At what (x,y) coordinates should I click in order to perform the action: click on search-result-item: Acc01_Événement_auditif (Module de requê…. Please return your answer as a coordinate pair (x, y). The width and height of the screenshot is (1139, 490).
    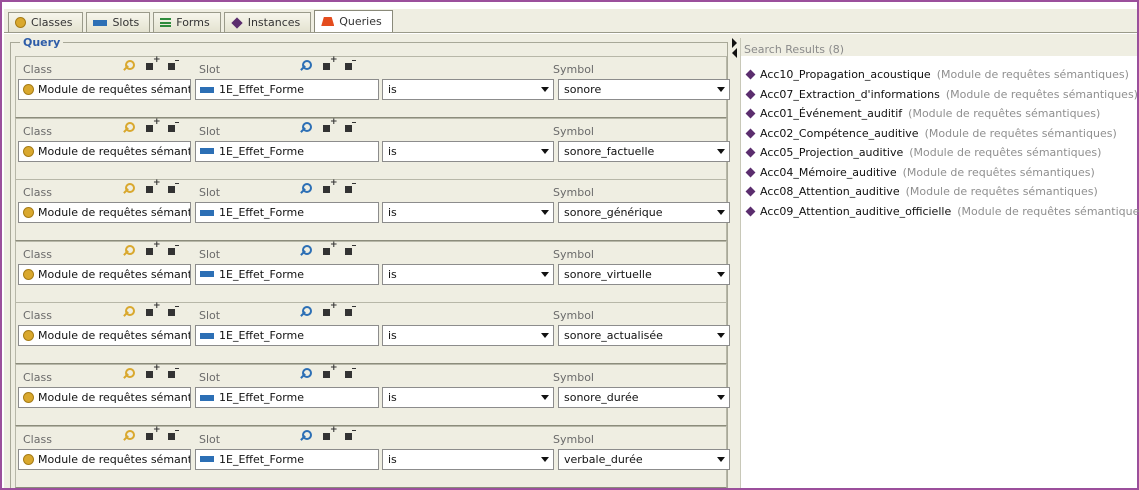
    Looking at the image, I should click on (939, 114).